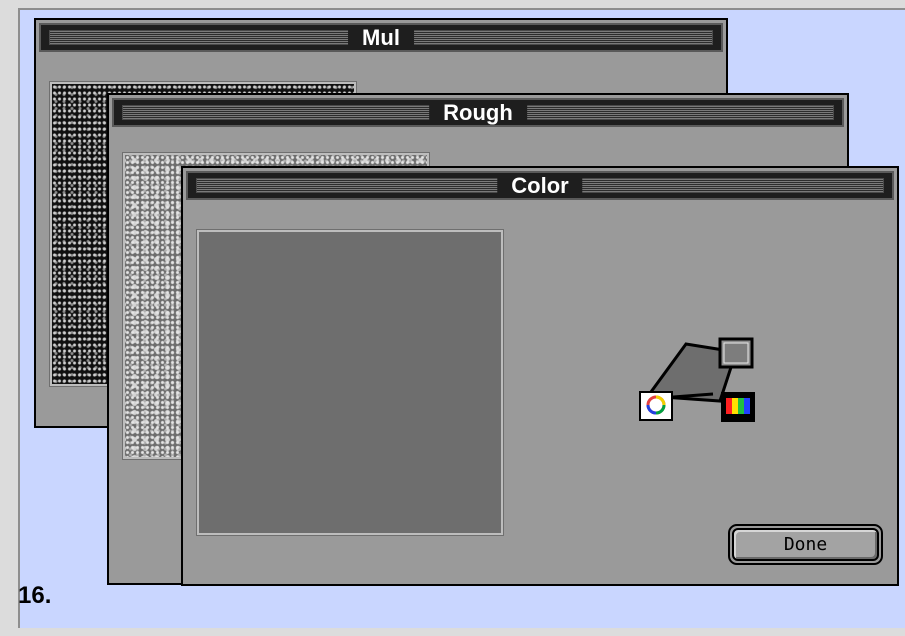  Describe the element at coordinates (656, 406) in the screenshot. I see `color-wheel-icon` at that location.